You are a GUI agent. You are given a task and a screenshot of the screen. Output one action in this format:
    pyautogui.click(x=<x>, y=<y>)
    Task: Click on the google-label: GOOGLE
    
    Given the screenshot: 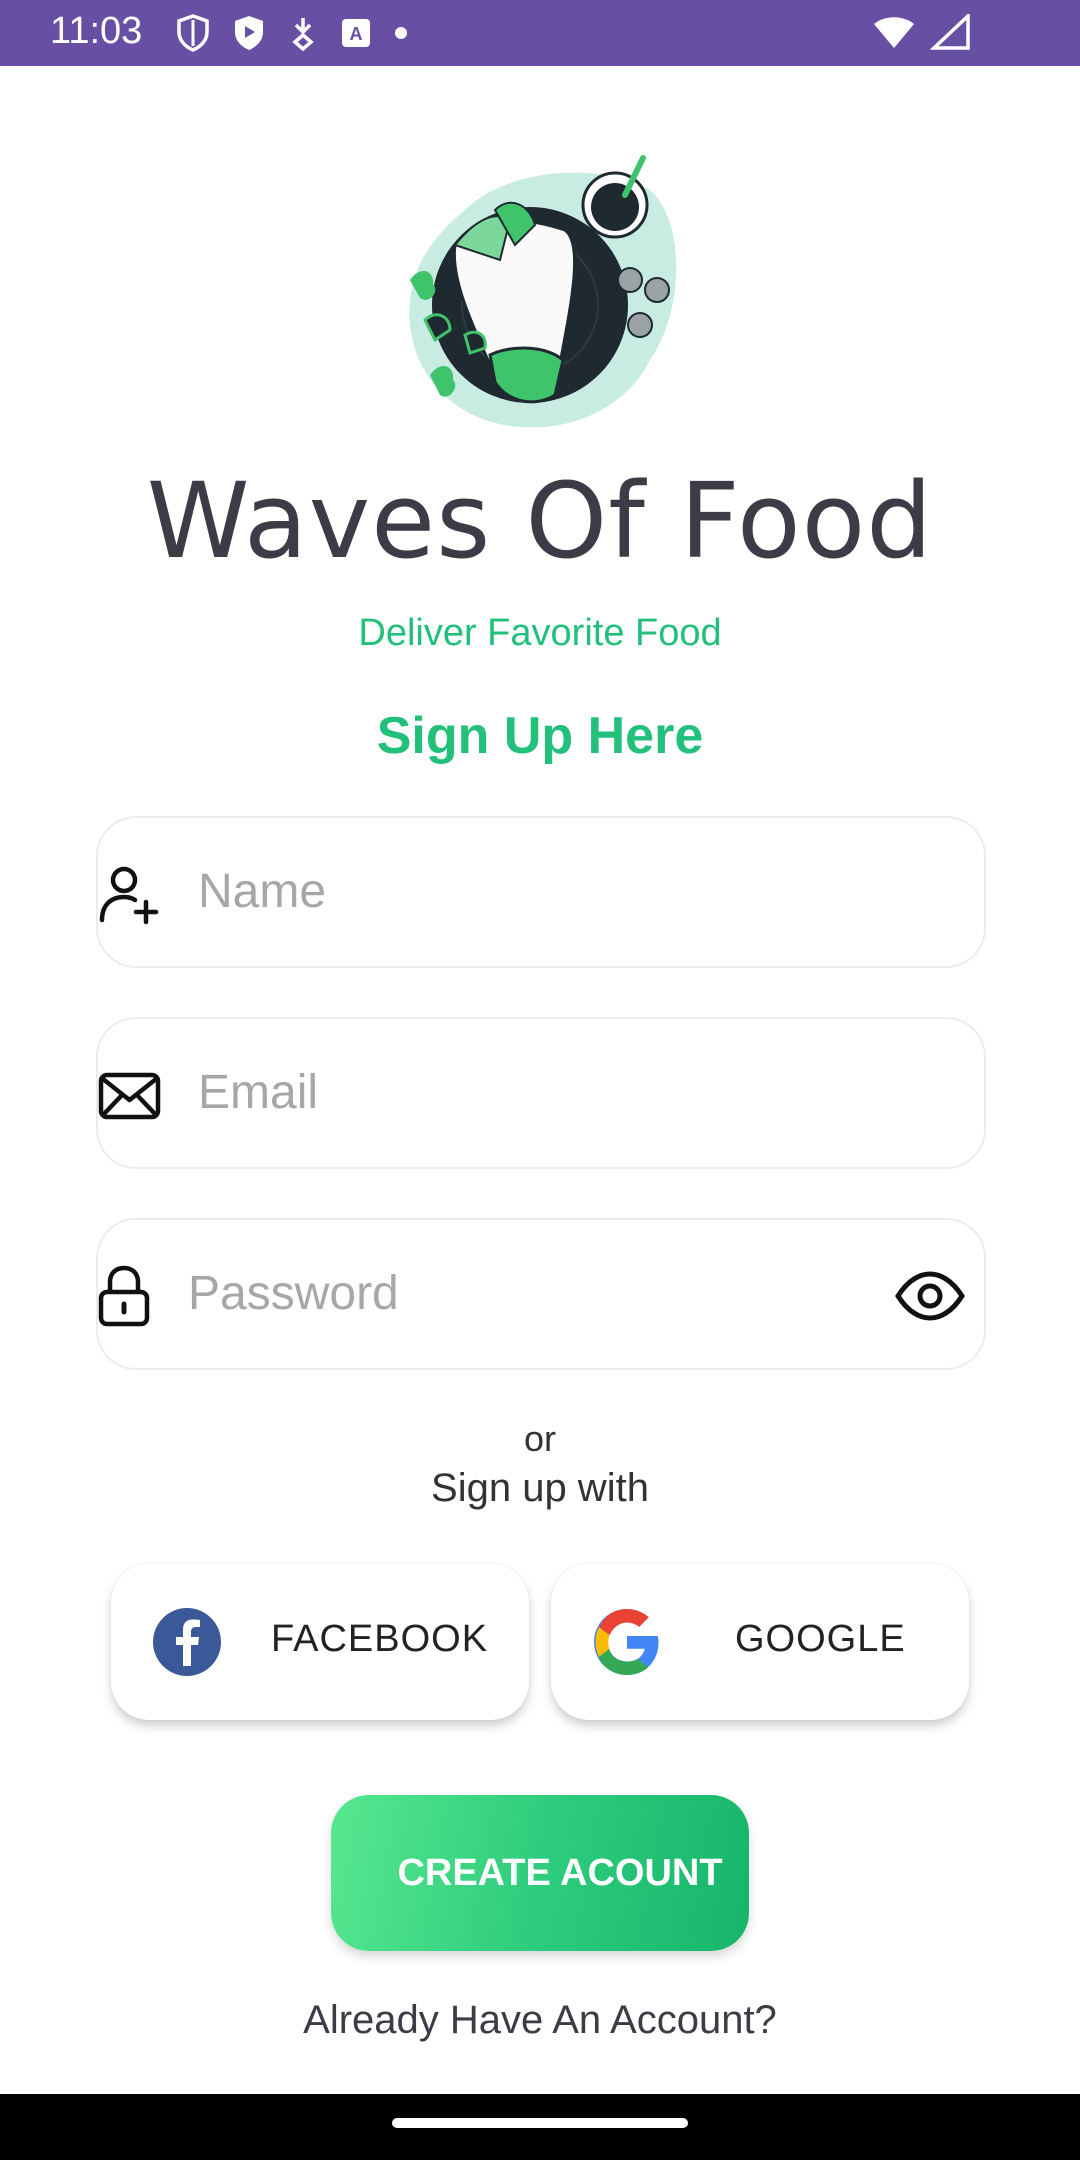 What is the action you would take?
    pyautogui.click(x=820, y=1639)
    